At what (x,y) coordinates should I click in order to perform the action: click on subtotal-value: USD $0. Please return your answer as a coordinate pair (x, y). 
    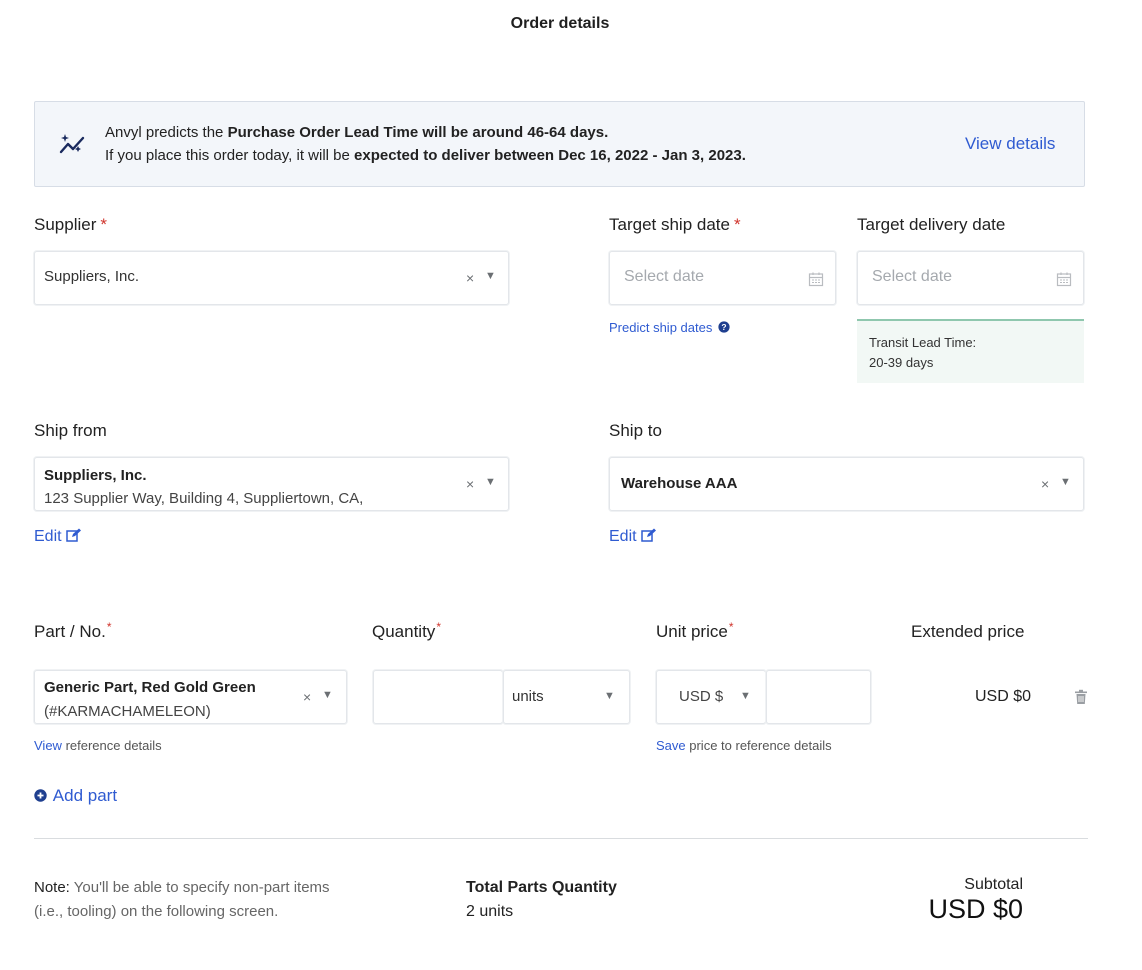
    Looking at the image, I should click on (975, 909).